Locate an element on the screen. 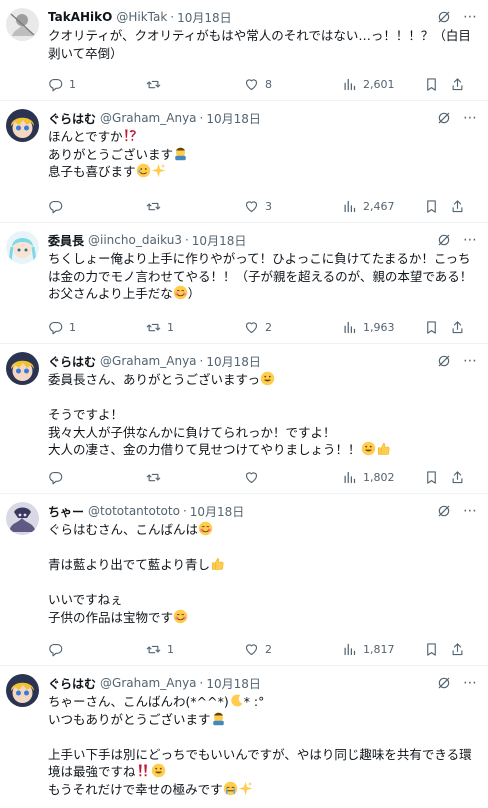 The width and height of the screenshot is (488, 808). tweet-line: ほんとですか is located at coordinates (85, 136).